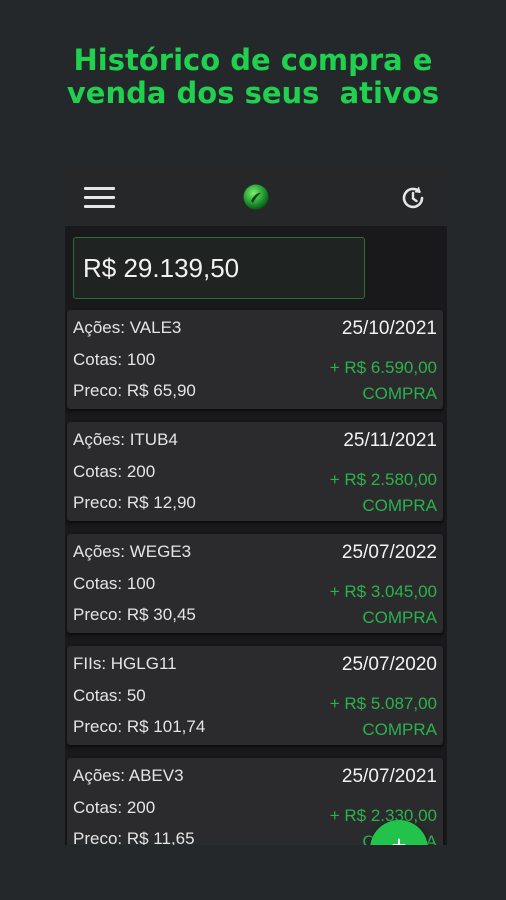 This screenshot has width=506, height=900. I want to click on app-bar, so click(256, 197).